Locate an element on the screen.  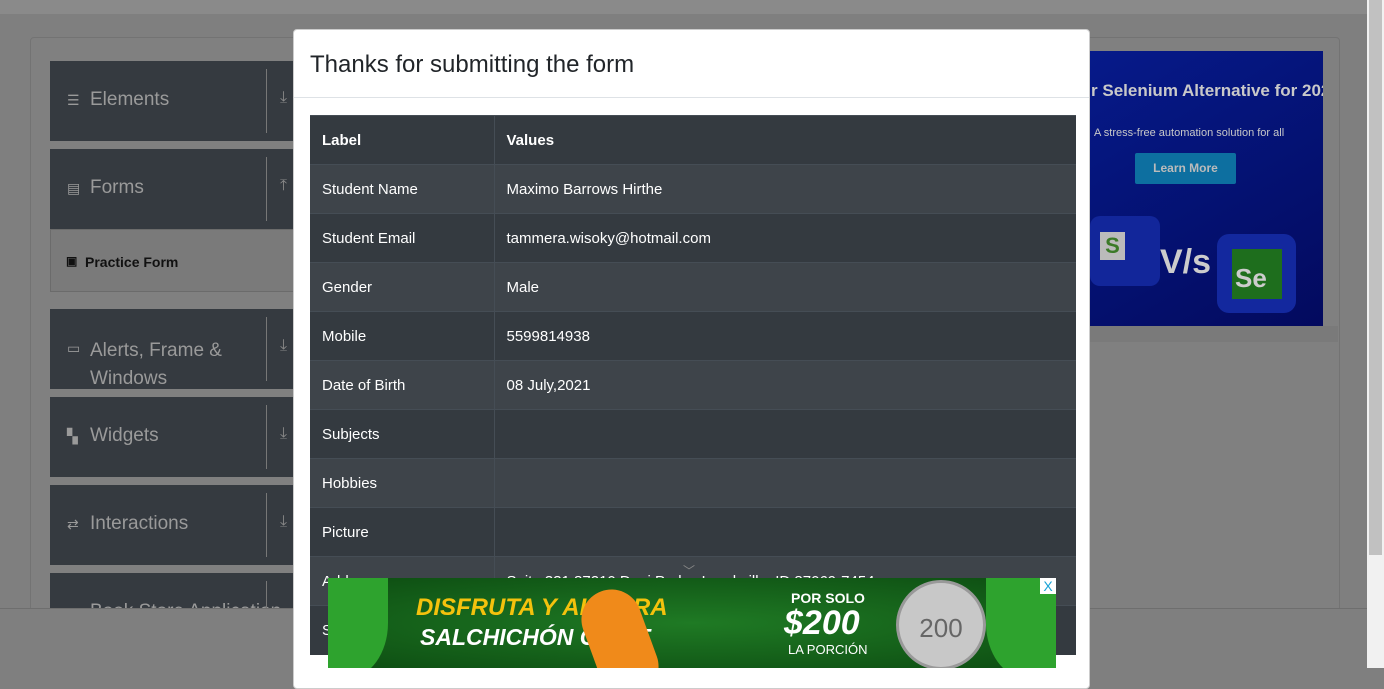
menu-icon: ☰ is located at coordinates (73, 100).